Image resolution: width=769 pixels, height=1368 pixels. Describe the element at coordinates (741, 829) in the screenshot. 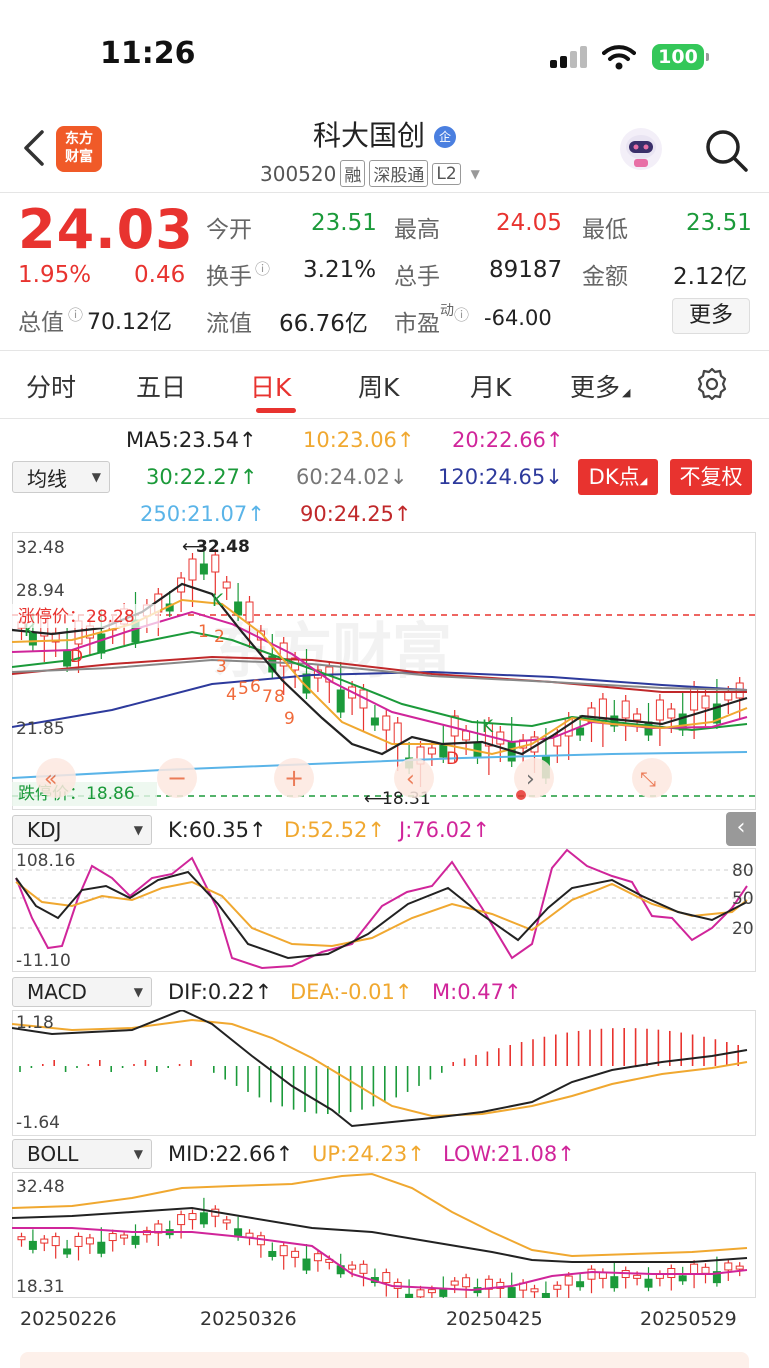

I see `collapse-panel-icon: ‹` at that location.